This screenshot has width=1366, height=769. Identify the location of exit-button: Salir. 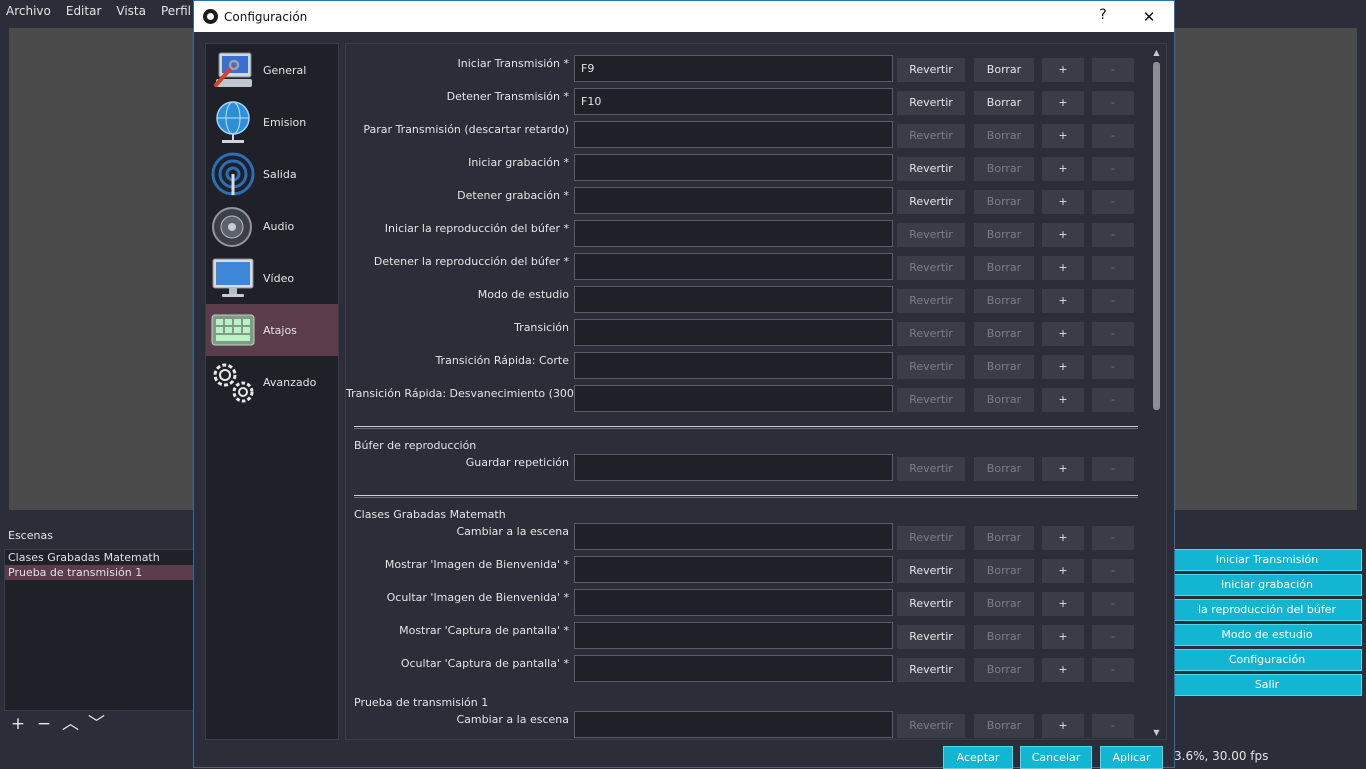
(1267, 685).